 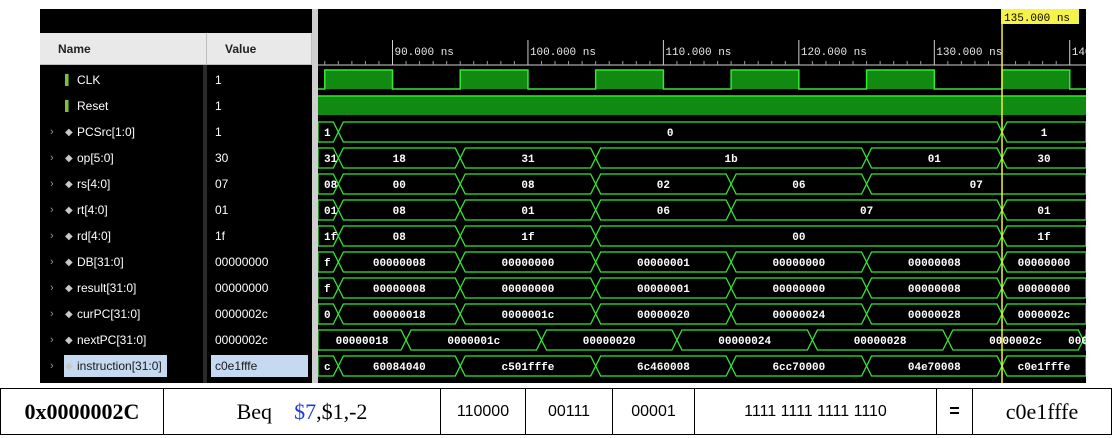 I want to click on bus-value-label: 1, so click(x=1044, y=134).